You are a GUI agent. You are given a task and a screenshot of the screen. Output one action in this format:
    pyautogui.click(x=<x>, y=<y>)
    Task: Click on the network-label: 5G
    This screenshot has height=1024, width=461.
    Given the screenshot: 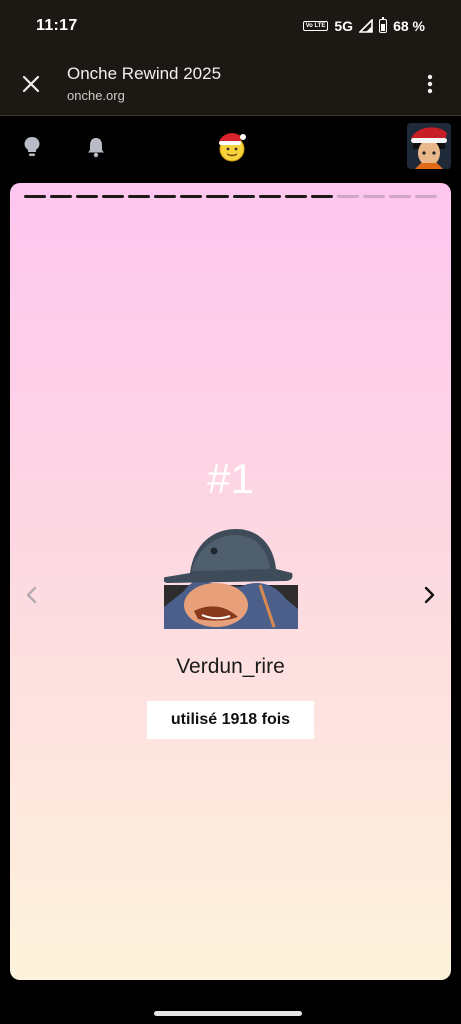 What is the action you would take?
    pyautogui.click(x=344, y=26)
    